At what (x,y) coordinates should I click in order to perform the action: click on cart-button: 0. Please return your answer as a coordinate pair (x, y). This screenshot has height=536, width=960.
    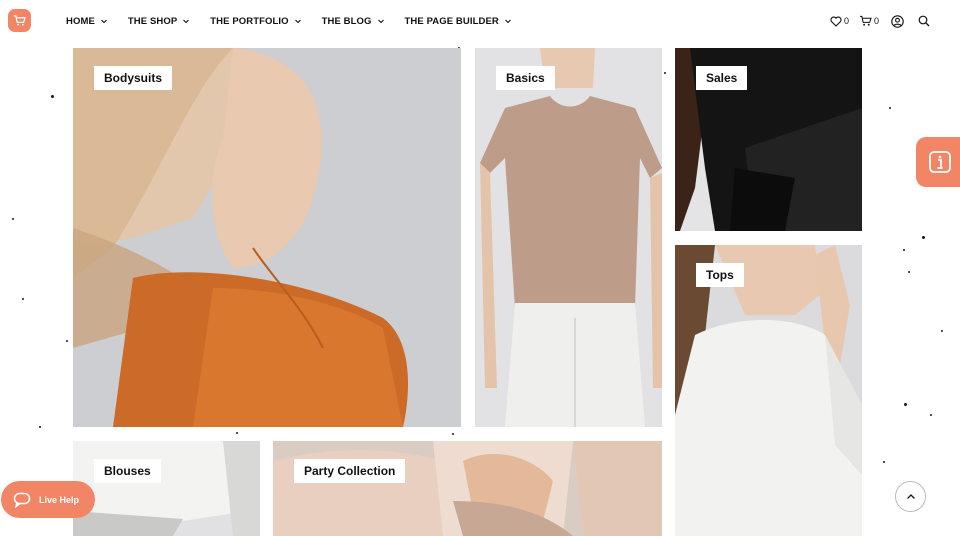
    Looking at the image, I should click on (869, 21).